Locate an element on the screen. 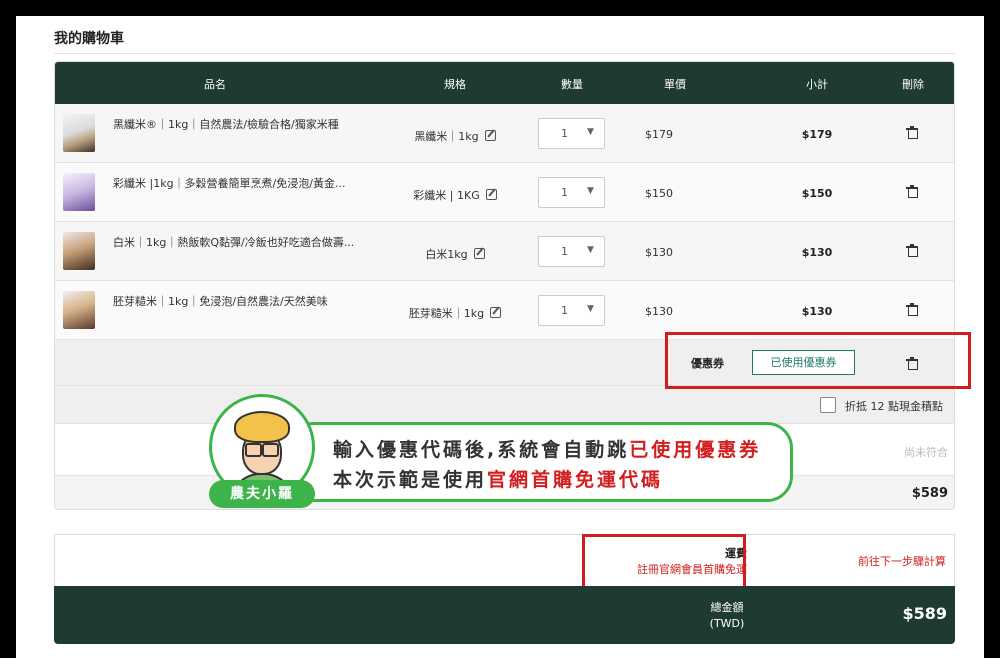  product-name: 胚芽糙米｜1kg｜免浸泡/自然農法/天然美味 is located at coordinates (243, 301).